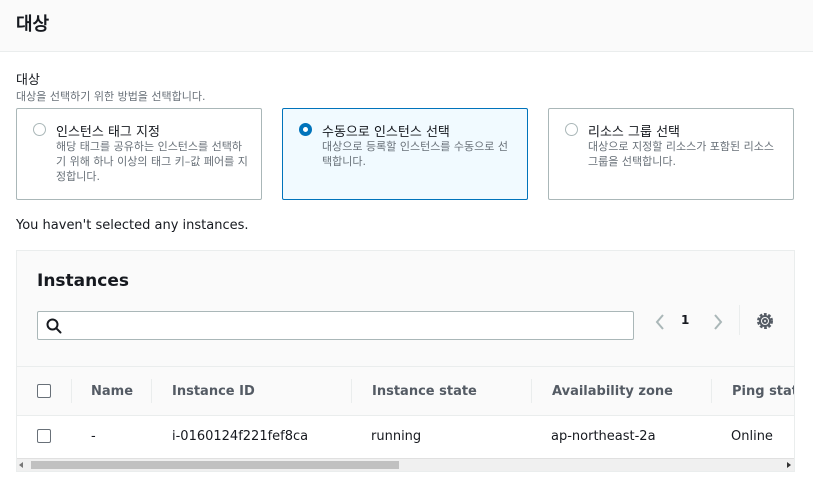 This screenshot has height=490, width=813. What do you see at coordinates (44, 391) in the screenshot?
I see `select-all-checkbox` at bounding box center [44, 391].